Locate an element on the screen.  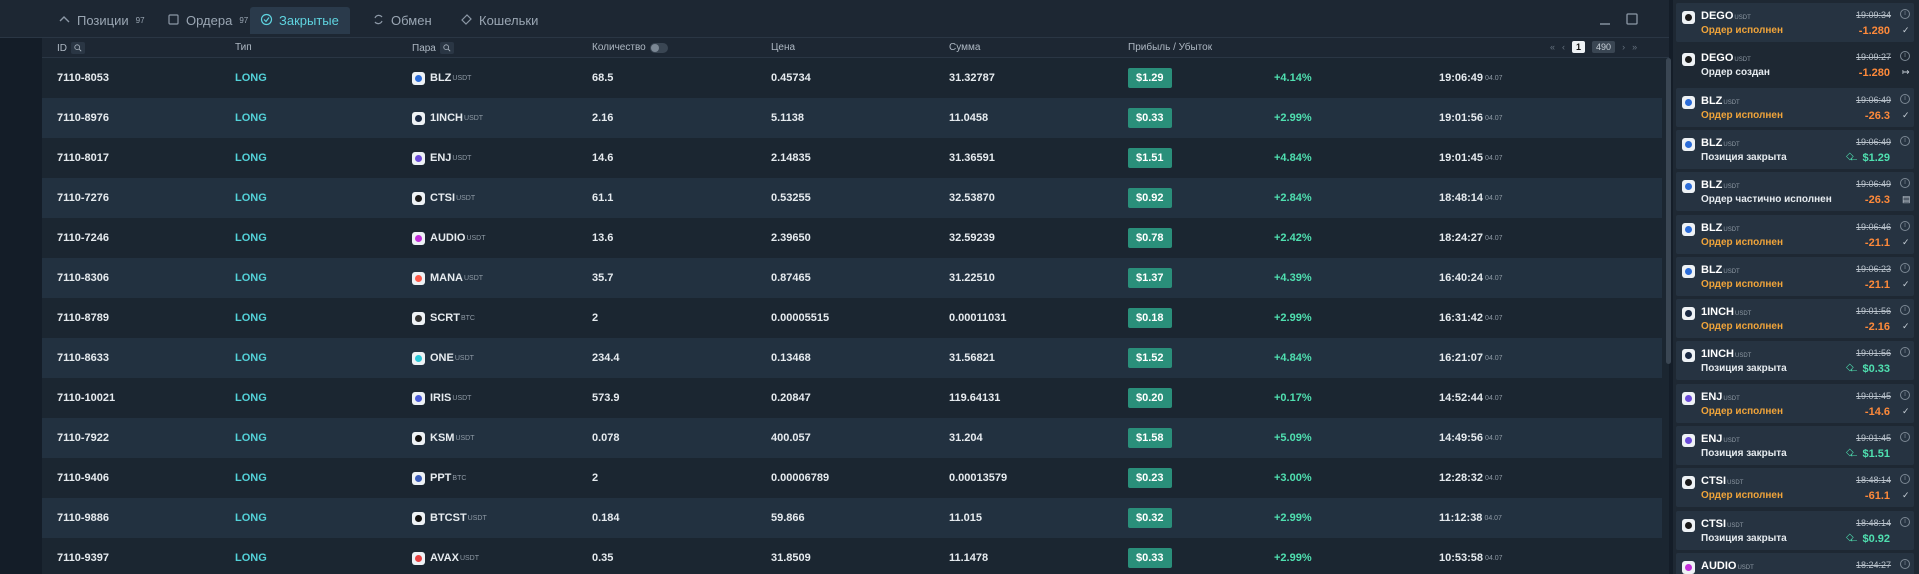
quantity: 2 is located at coordinates (595, 478).